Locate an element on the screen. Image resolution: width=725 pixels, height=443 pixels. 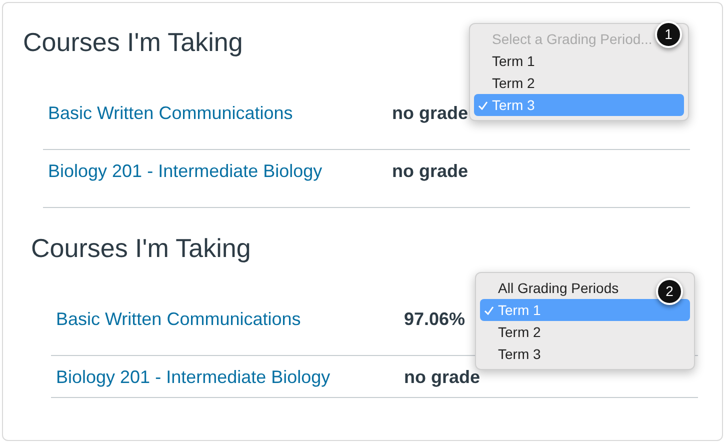
grade-text: 97.06% is located at coordinates (435, 319).